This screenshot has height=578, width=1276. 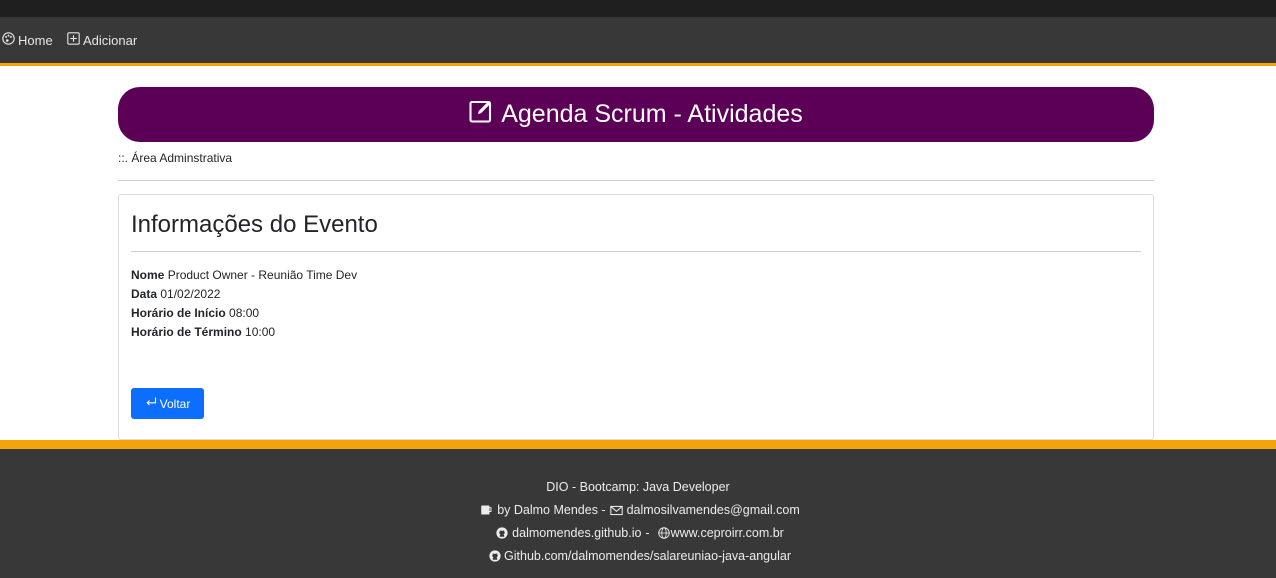 What do you see at coordinates (178, 313) in the screenshot?
I see `field-label: Horário de Início` at bounding box center [178, 313].